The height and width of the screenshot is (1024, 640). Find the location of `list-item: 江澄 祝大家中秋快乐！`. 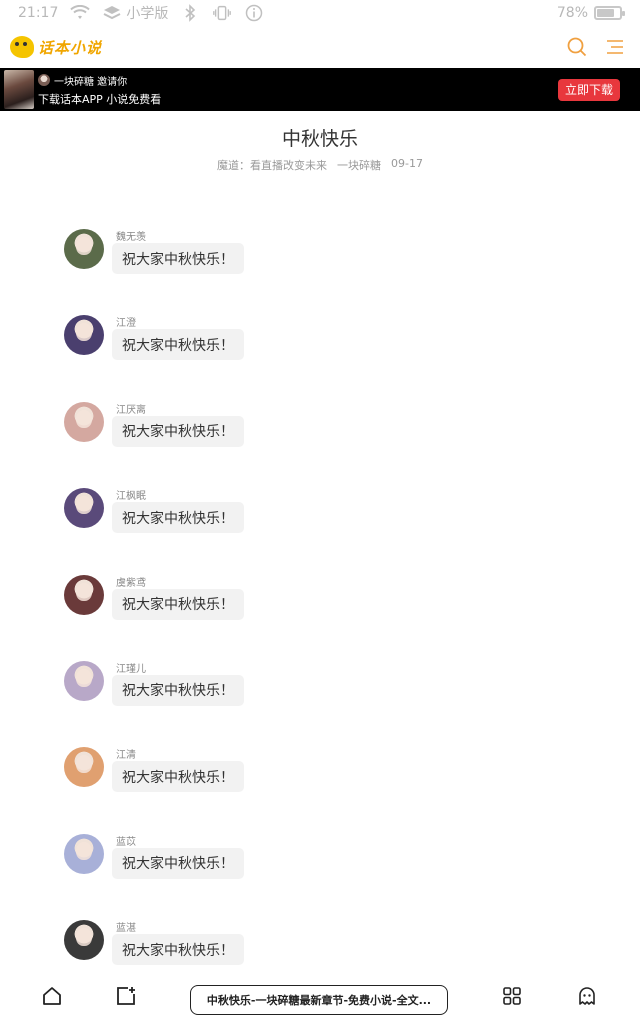

list-item: 江澄 祝大家中秋快乐！ is located at coordinates (324, 355).